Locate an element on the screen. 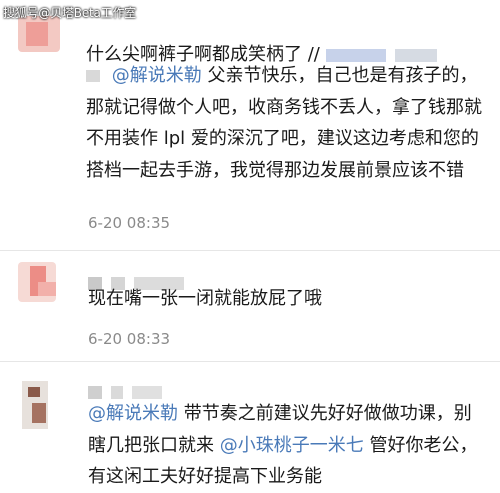 The image size is (500, 493). blurred-avatar-chip is located at coordinates (93, 76).